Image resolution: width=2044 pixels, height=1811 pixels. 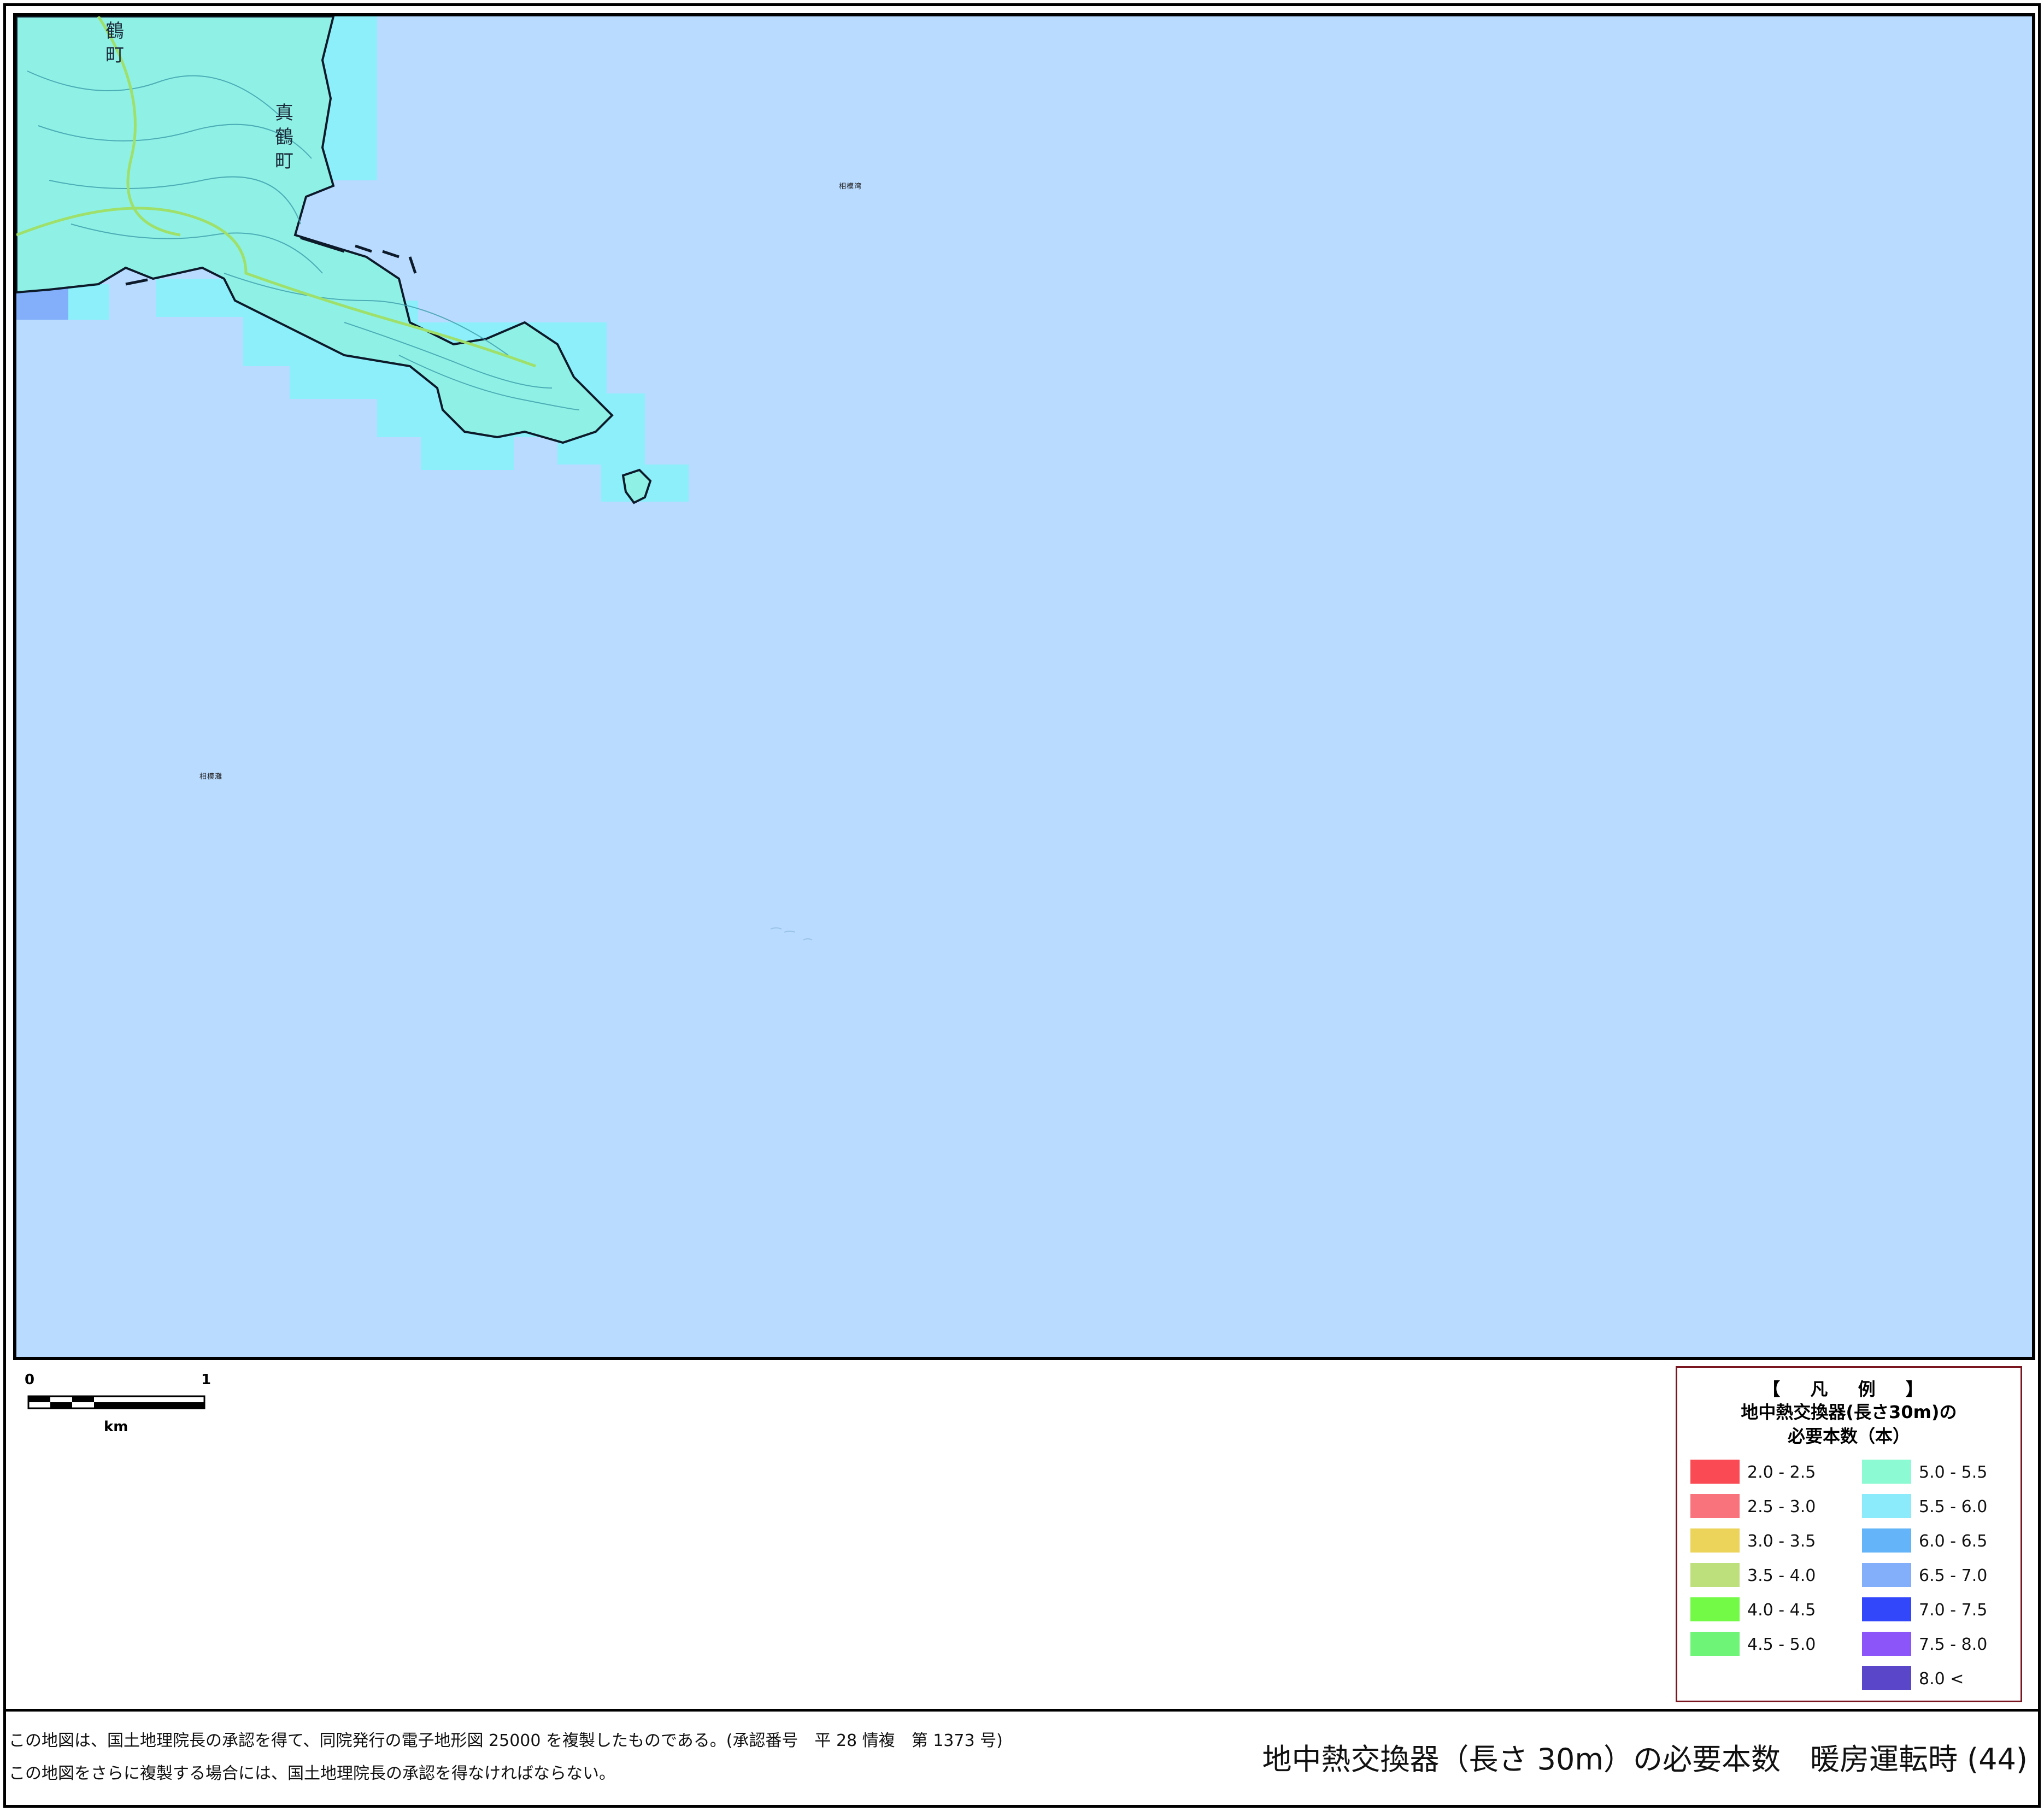 I want to click on map-title: 地中熱交換器（長さ 30m）の必要本数 暖房運転時 (44), so click(x=1645, y=1759).